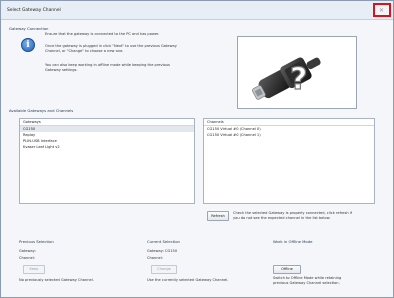 The height and width of the screenshot is (298, 394). I want to click on current-gateway-label: Gateway: CG150, so click(162, 251).